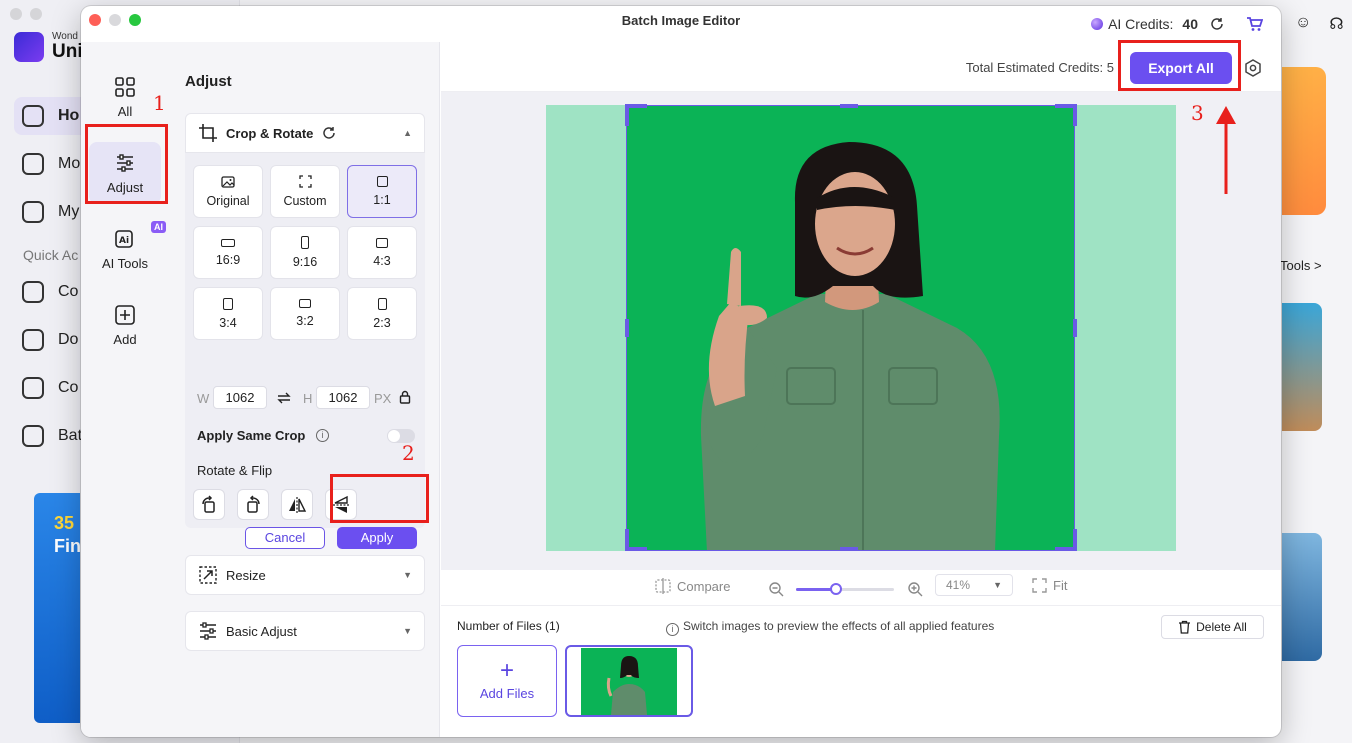 The width and height of the screenshot is (1352, 743). I want to click on annotation-number: 1, so click(159, 103).